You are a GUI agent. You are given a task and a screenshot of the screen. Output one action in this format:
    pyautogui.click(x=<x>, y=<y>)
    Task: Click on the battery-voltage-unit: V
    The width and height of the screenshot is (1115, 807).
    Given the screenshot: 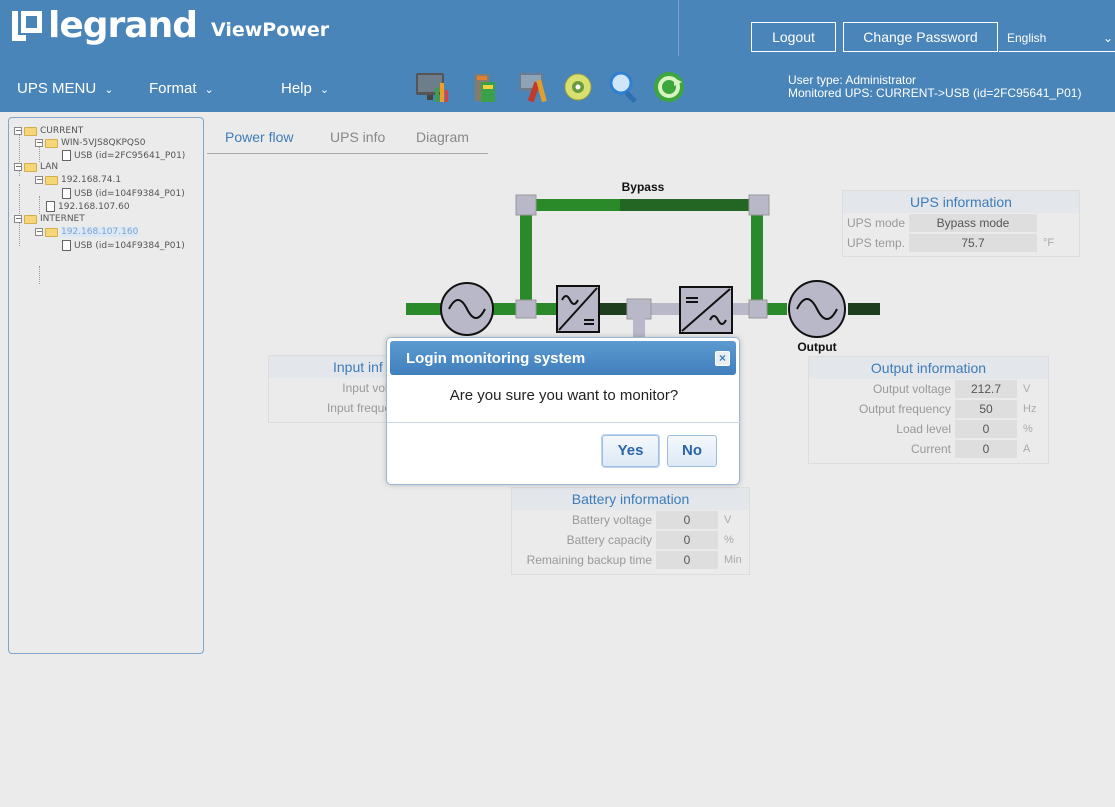 What is the action you would take?
    pyautogui.click(x=728, y=520)
    